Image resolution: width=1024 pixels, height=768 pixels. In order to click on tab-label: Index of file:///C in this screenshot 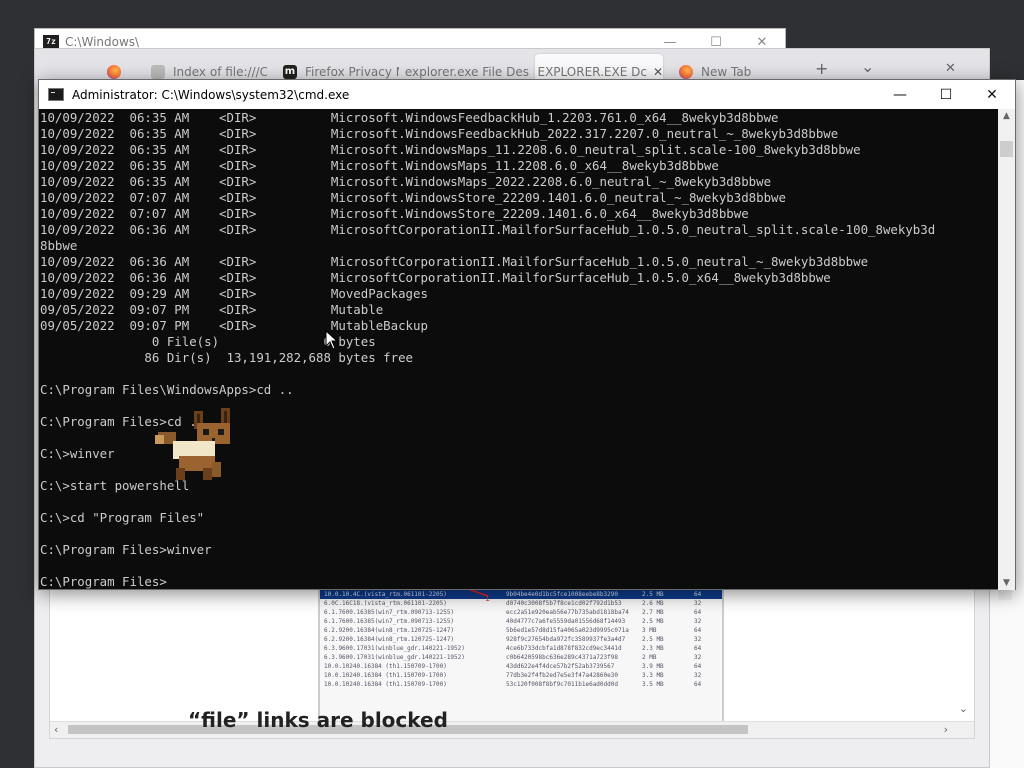, I will do `click(220, 72)`.